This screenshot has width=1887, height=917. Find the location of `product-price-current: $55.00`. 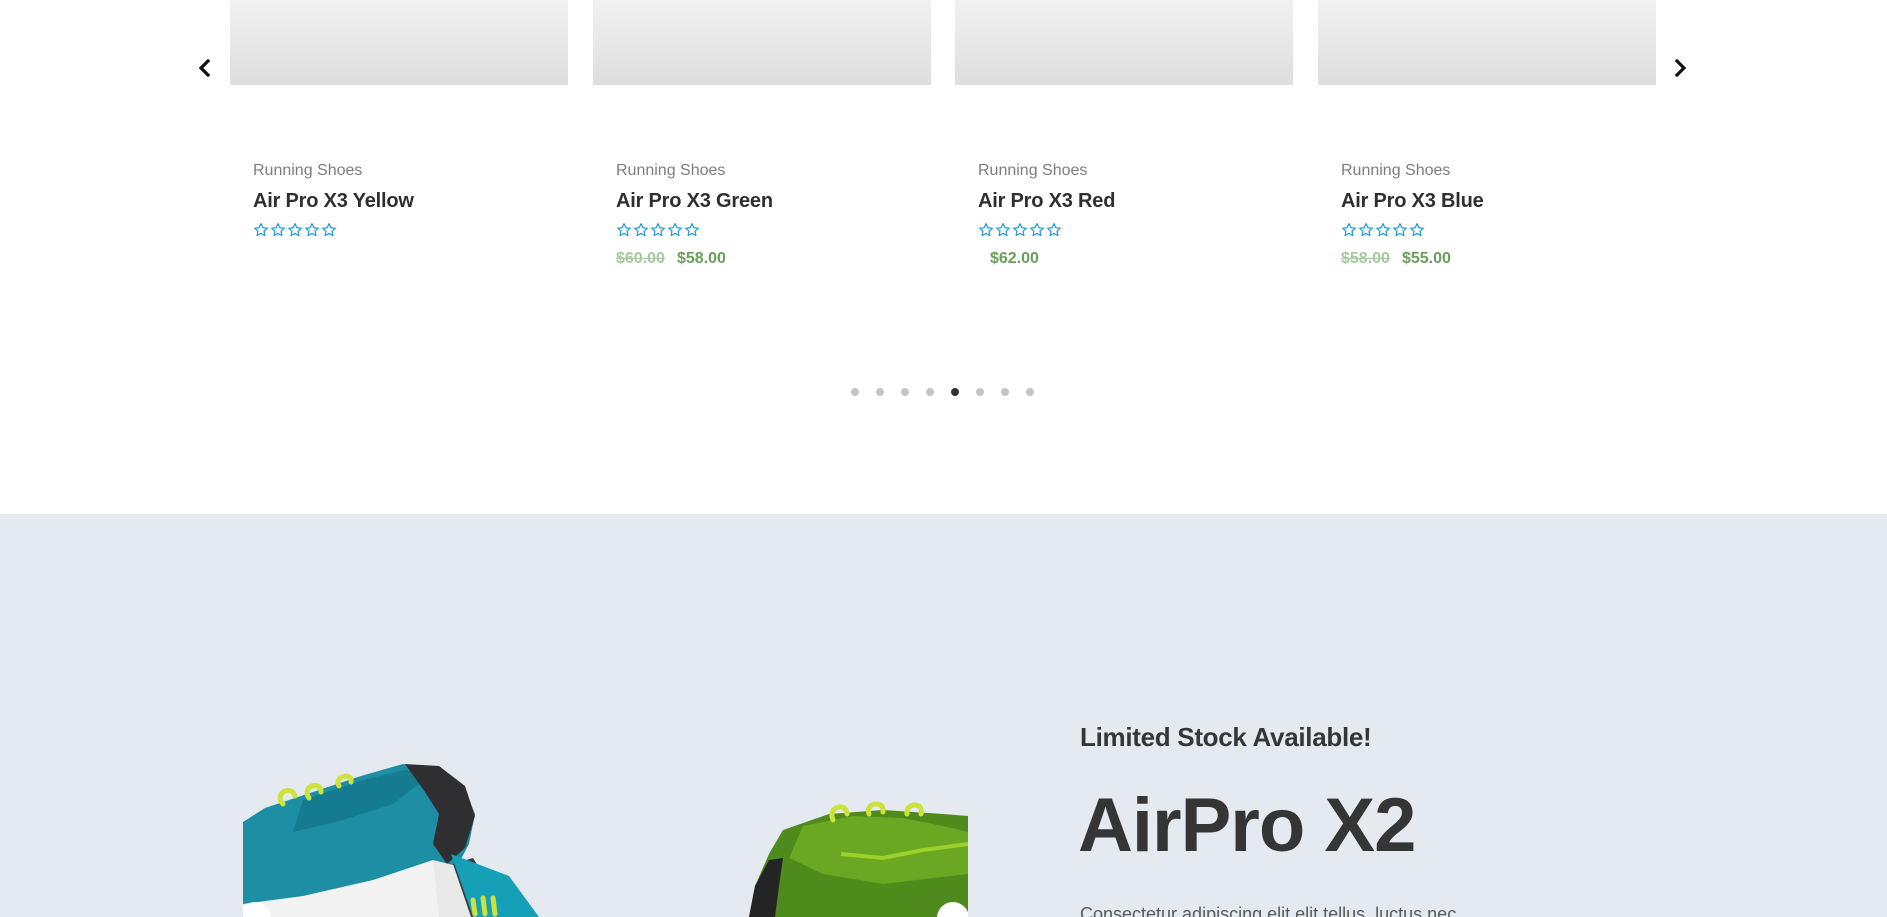

product-price-current: $55.00 is located at coordinates (1426, 258).